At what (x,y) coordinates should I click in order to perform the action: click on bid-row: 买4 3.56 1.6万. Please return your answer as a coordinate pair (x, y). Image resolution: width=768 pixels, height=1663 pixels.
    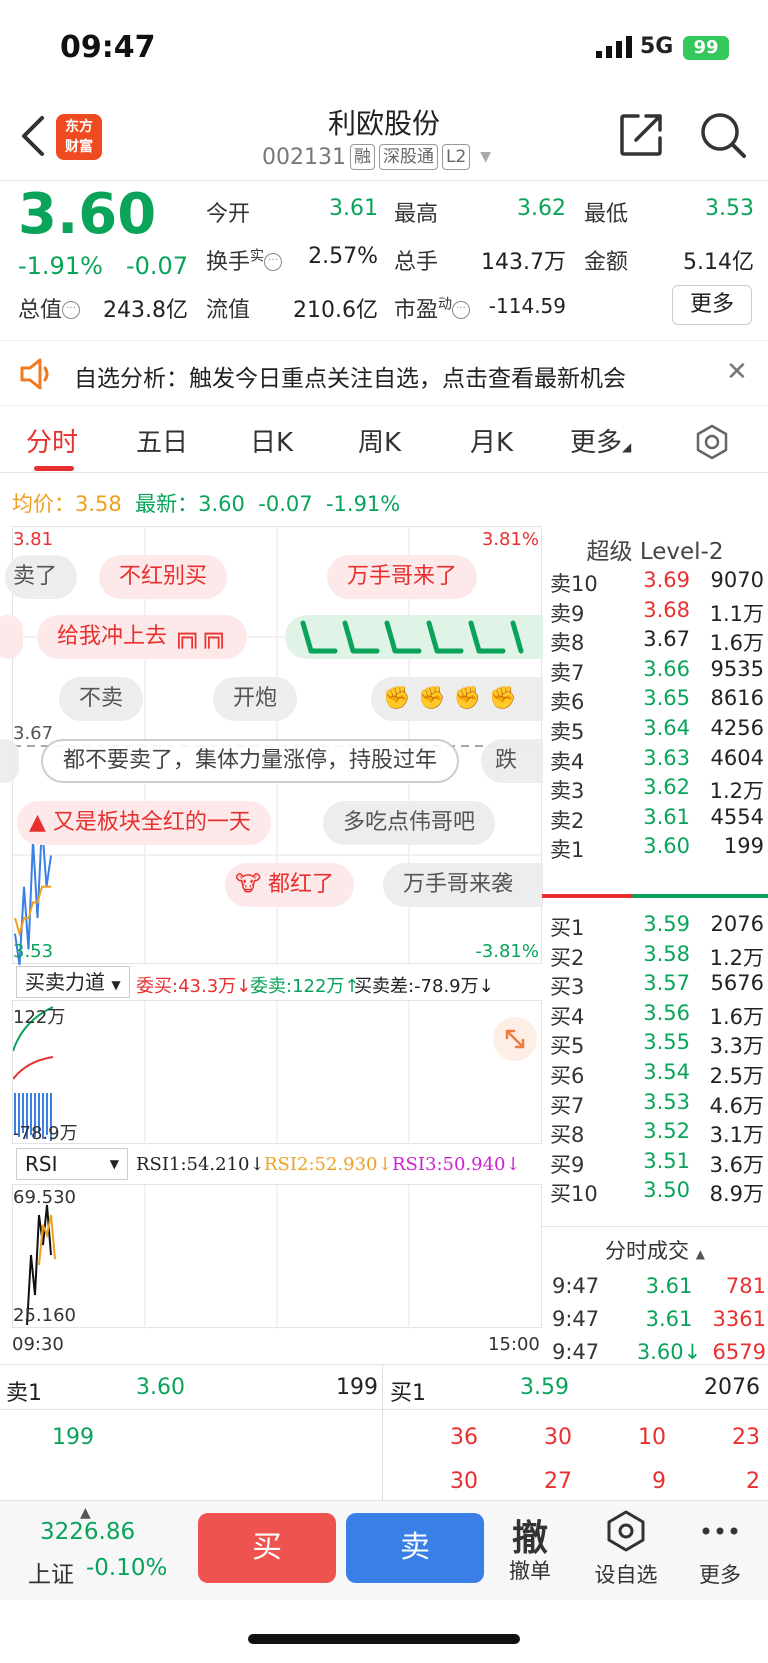
    Looking at the image, I should click on (655, 1016).